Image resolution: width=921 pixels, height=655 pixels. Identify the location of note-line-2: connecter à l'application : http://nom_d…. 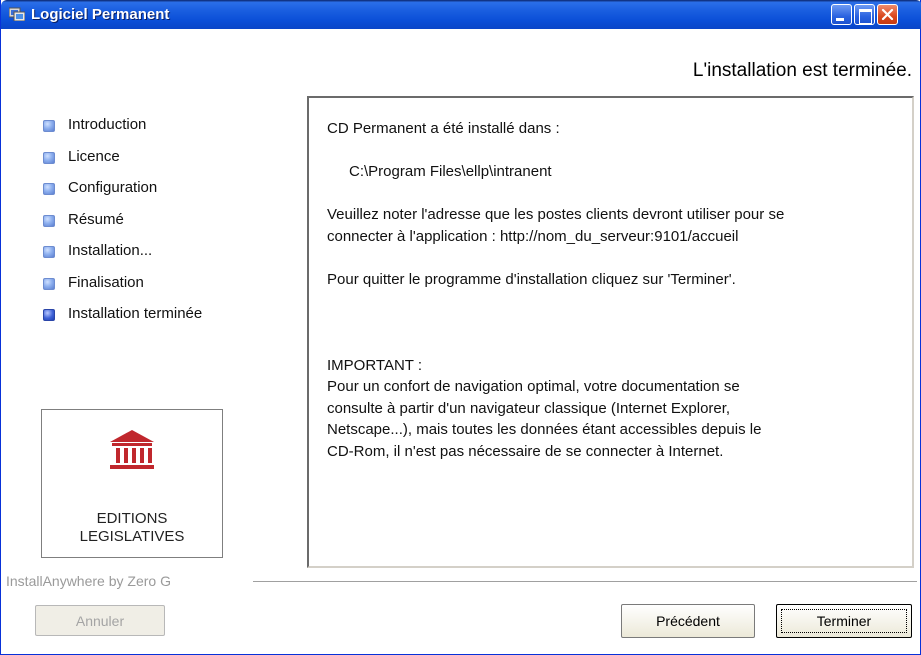
(533, 236).